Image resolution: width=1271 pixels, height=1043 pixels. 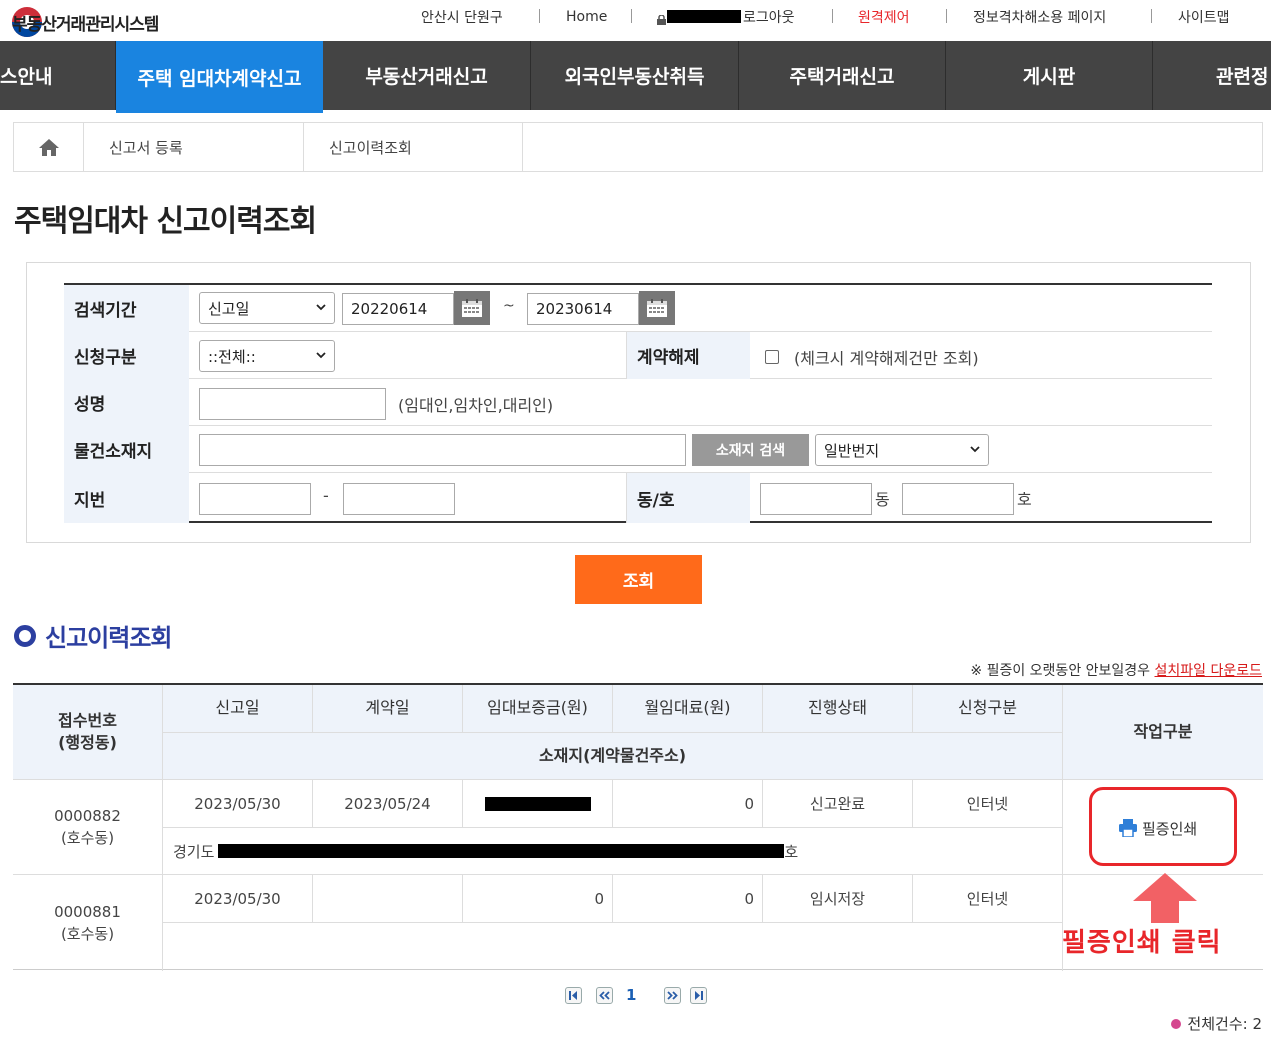 What do you see at coordinates (772, 357) in the screenshot?
I see `cancel-only-checkbox` at bounding box center [772, 357].